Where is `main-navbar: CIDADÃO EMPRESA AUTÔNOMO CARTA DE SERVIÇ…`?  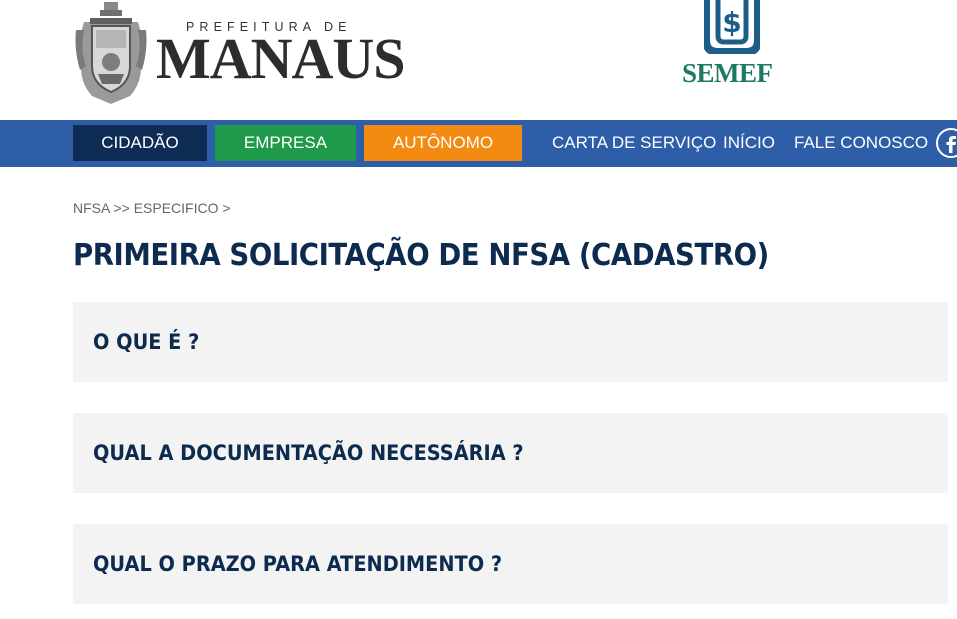
main-navbar: CIDADÃO EMPRESA AUTÔNOMO CARTA DE SERVIÇ… is located at coordinates (478, 143).